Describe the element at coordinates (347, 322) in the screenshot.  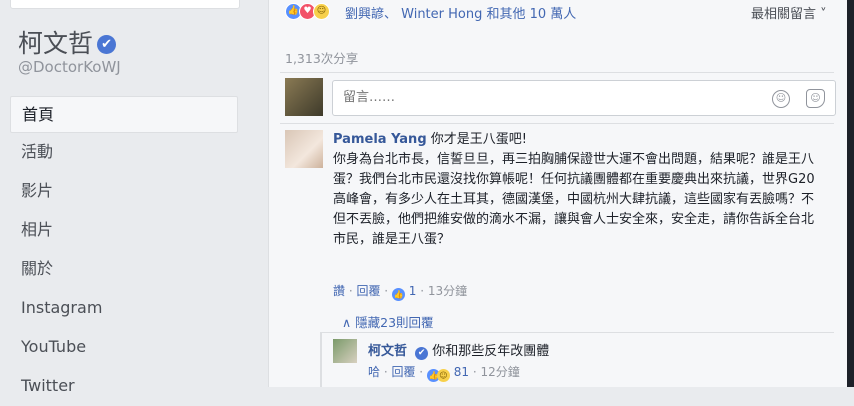
I see `chevron-up-icon: ∧` at that location.